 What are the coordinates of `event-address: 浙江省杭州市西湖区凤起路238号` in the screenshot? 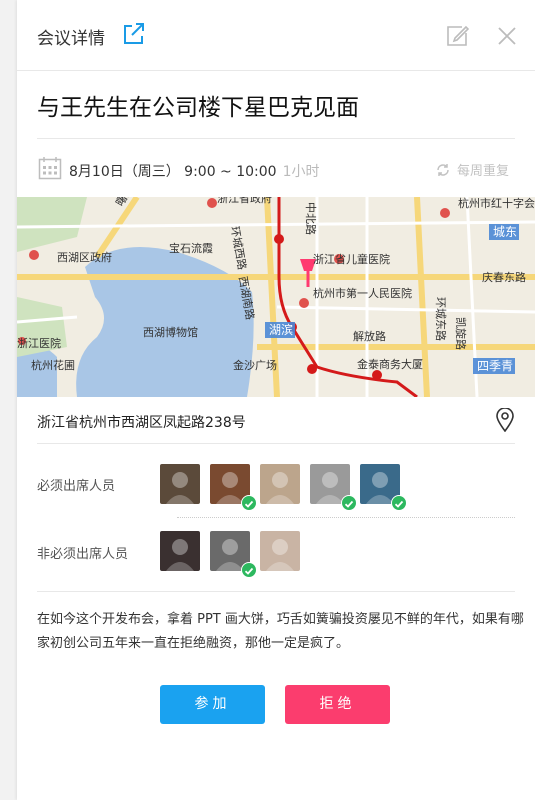 It's located at (141, 423).